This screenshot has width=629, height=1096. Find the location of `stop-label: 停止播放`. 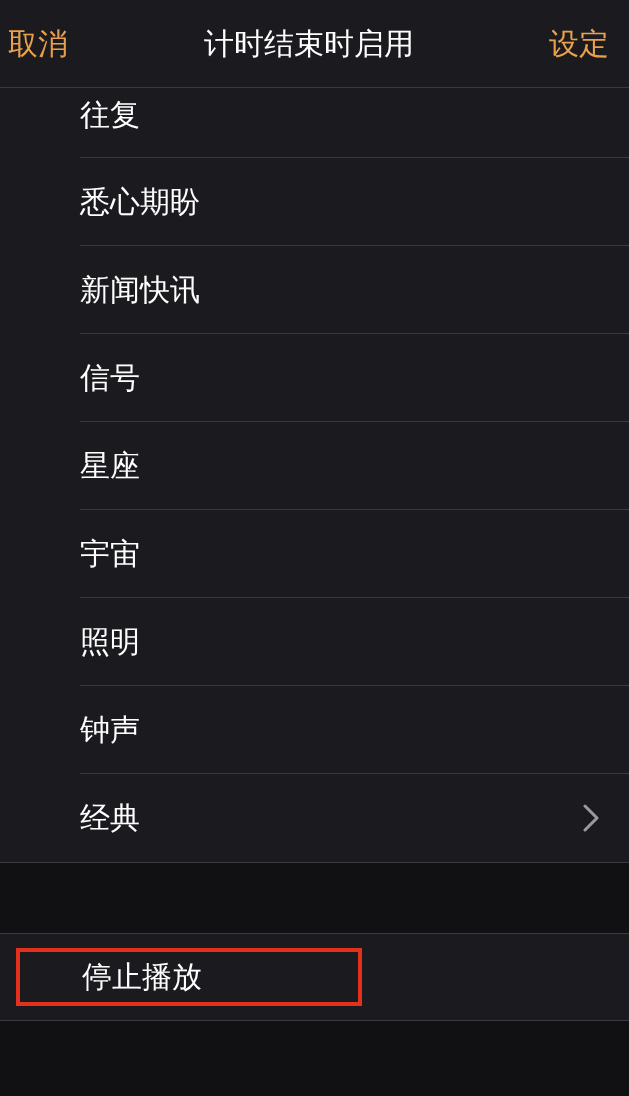

stop-label: 停止播放 is located at coordinates (142, 977).